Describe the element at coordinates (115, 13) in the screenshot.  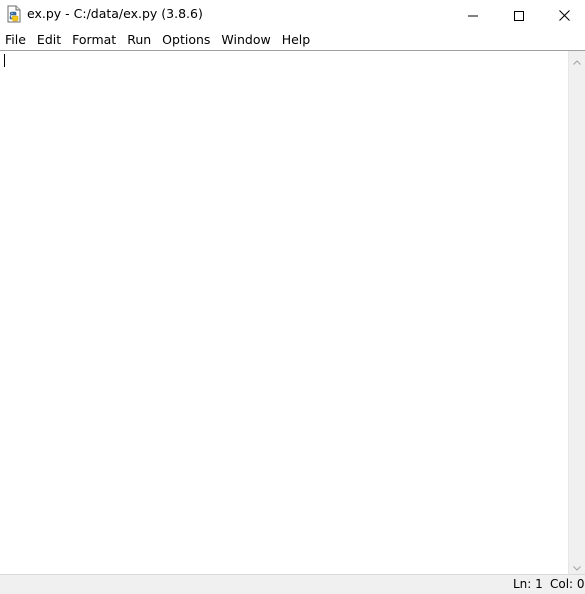
I see `window-title: ex.py - C:/data/ex.py (3.8.6)` at that location.